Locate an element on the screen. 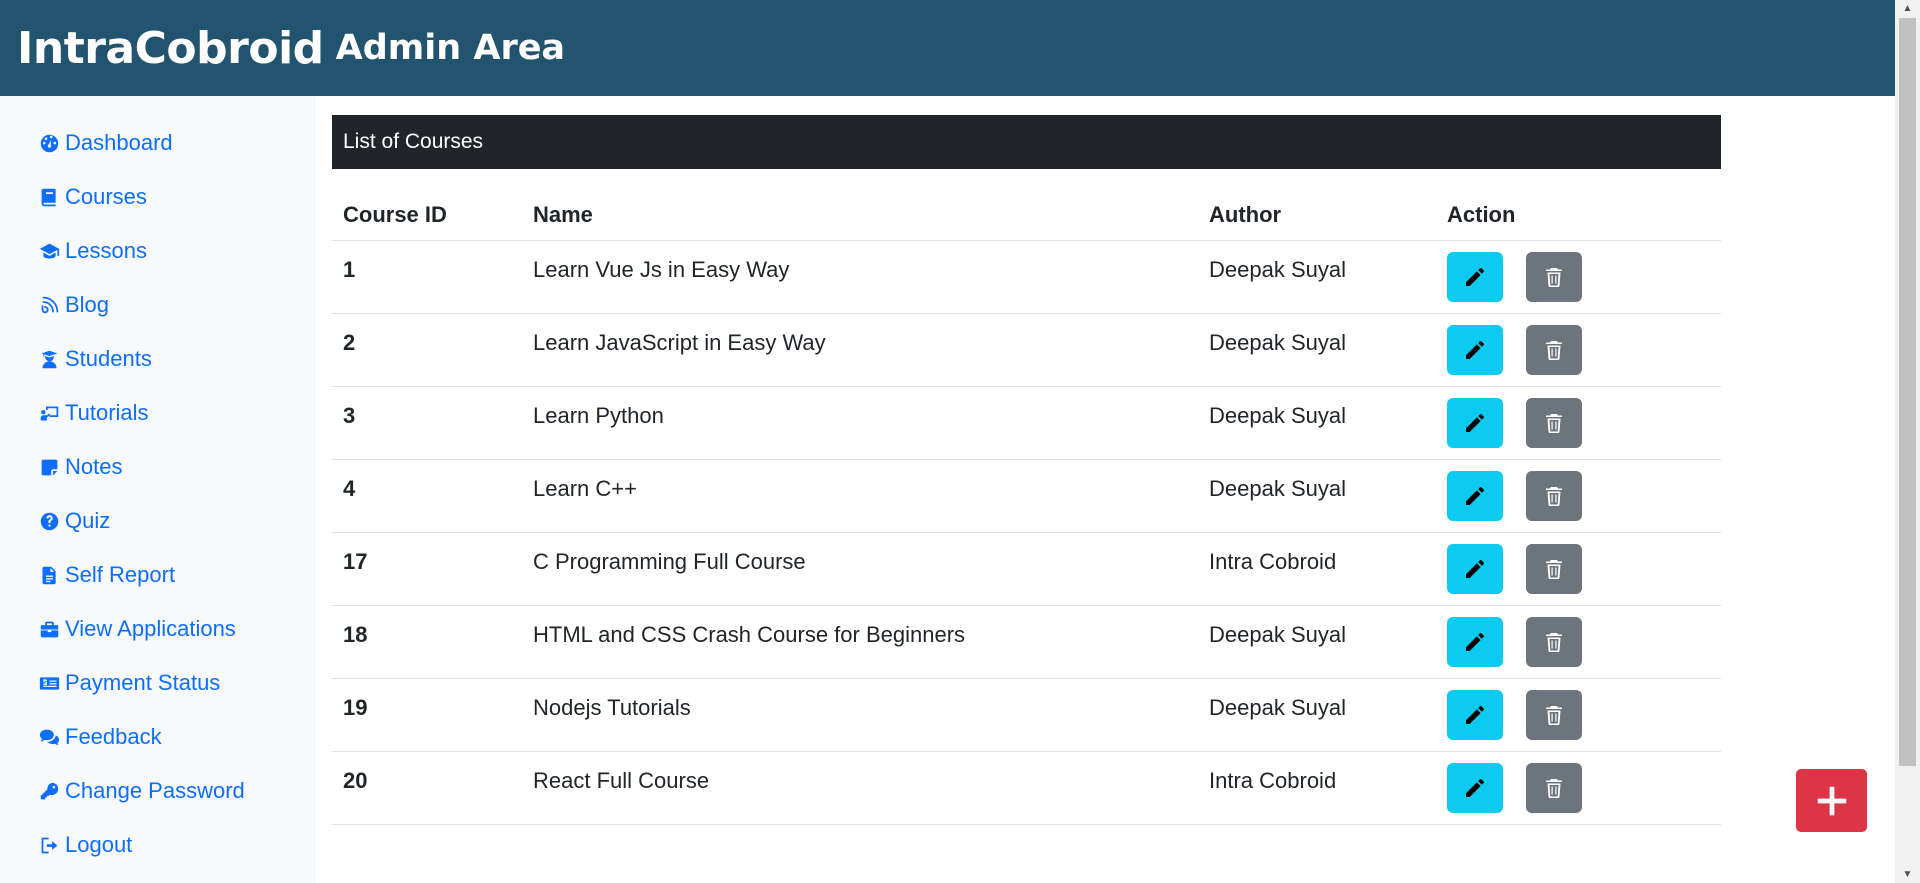 This screenshot has width=1920, height=883. plus-icon is located at coordinates (1831, 800).